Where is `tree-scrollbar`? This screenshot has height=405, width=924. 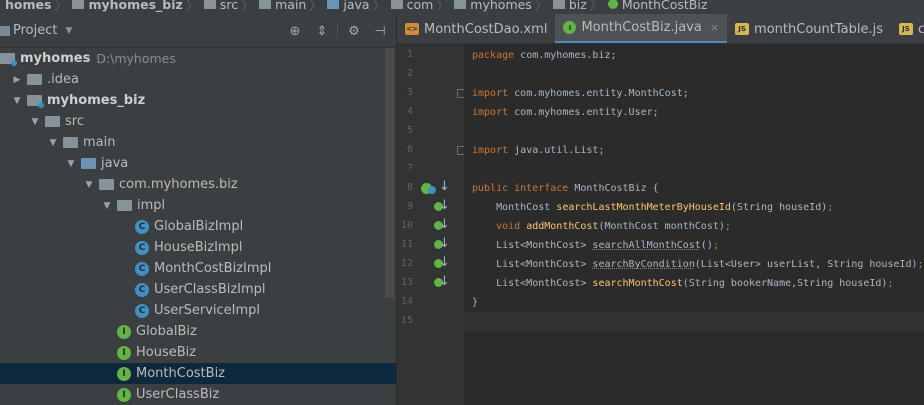
tree-scrollbar is located at coordinates (389, 173).